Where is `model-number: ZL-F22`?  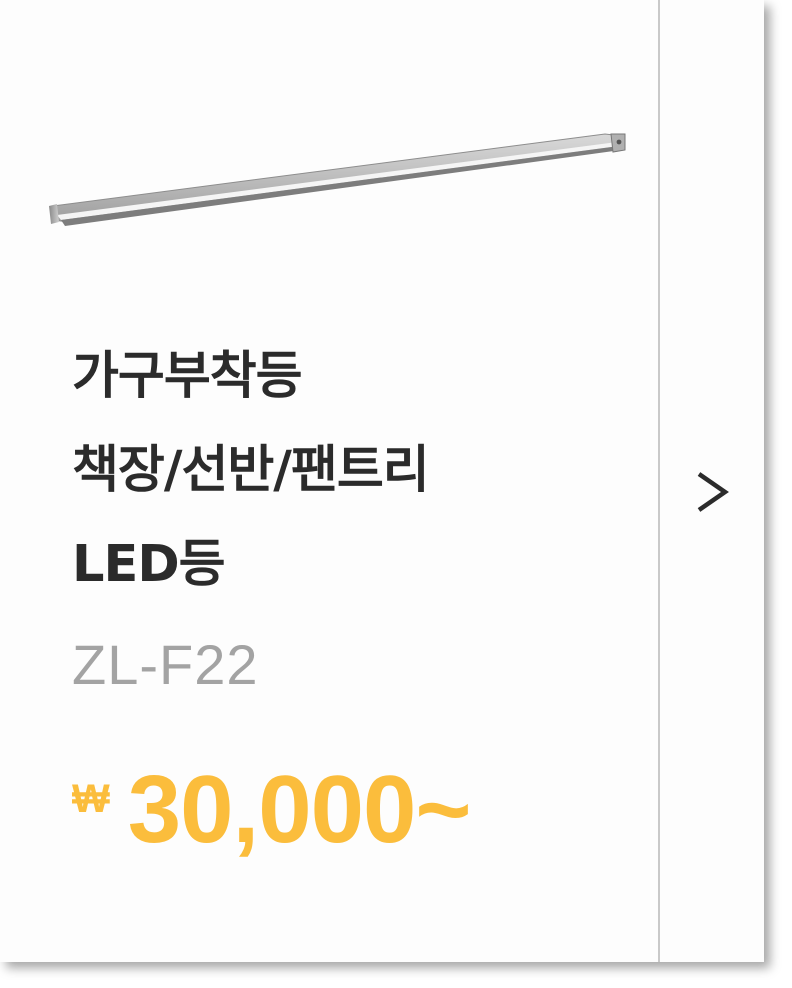
model-number: ZL-F22 is located at coordinates (165, 664).